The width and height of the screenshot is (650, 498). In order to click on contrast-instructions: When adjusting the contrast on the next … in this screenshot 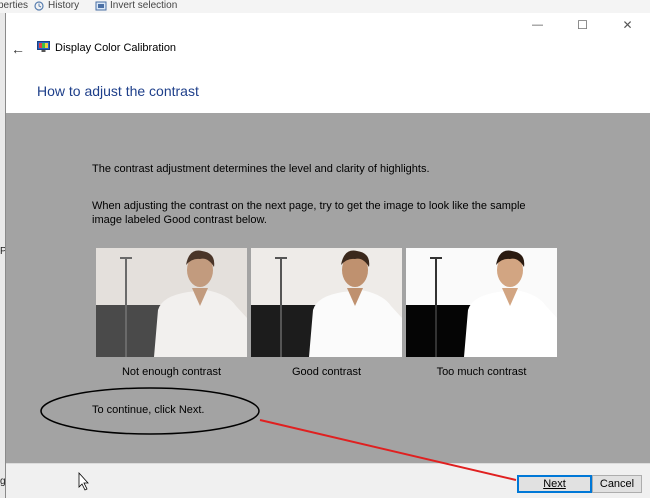, I will do `click(309, 213)`.